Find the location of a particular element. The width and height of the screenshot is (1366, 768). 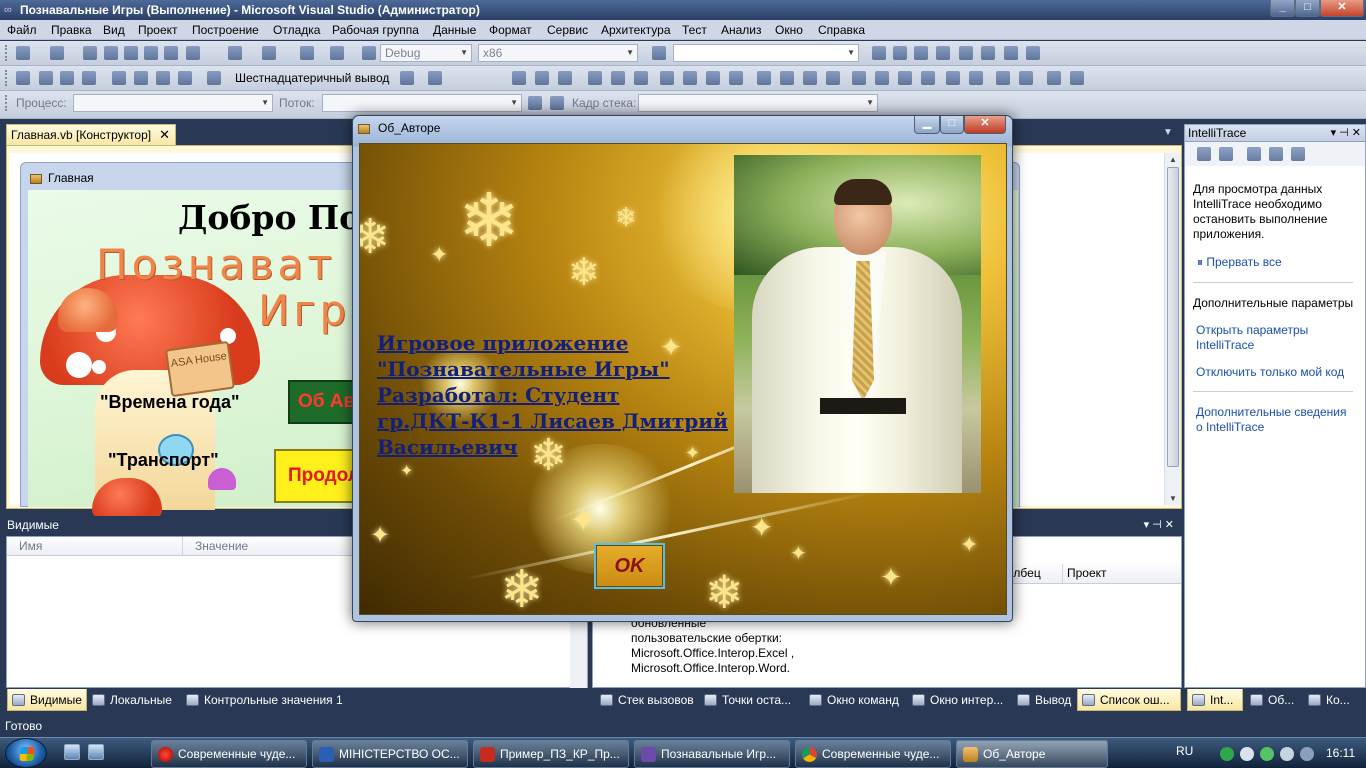

step-over-icon is located at coordinates (163, 78).